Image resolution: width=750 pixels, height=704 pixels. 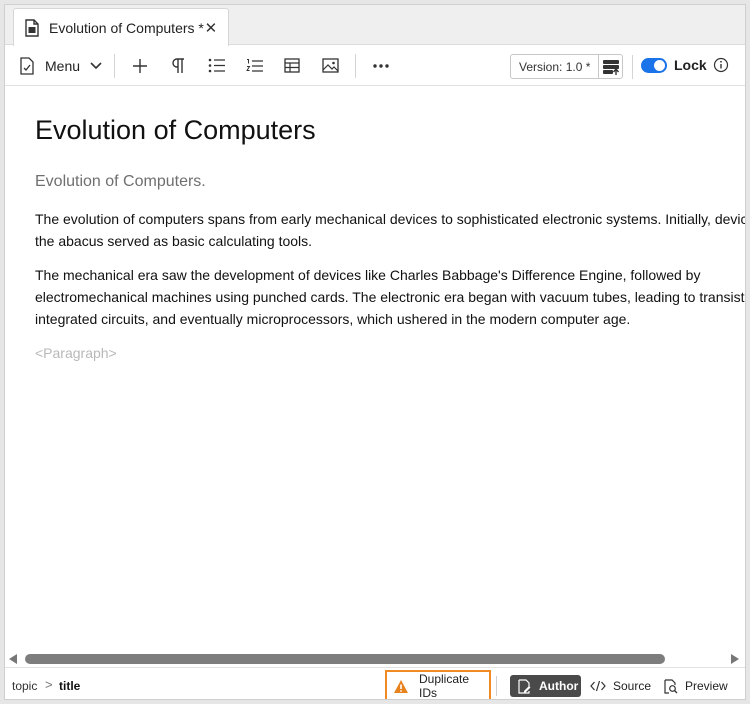 What do you see at coordinates (175, 130) in the screenshot?
I see `document-title: Evolution of Computers` at bounding box center [175, 130].